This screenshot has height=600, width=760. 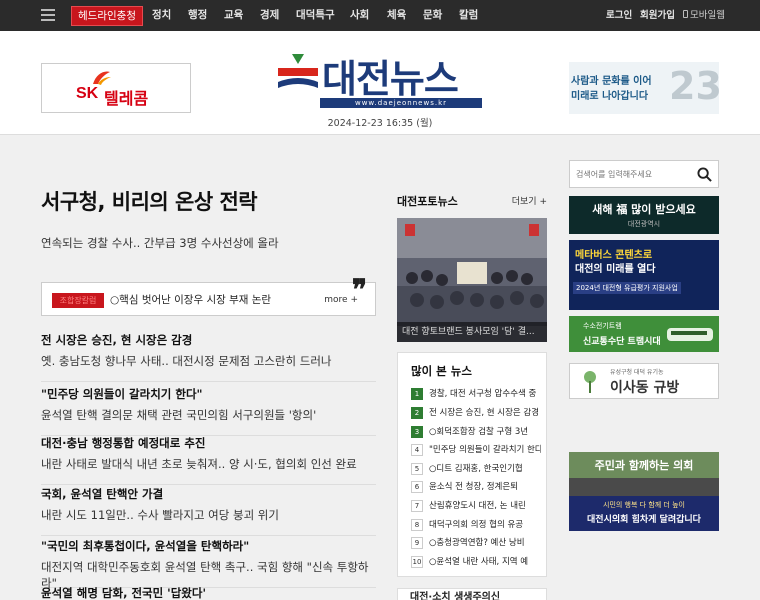 I want to click on site-logo: 대전뉴스 www.daejeonnews.kr, so click(x=381, y=78).